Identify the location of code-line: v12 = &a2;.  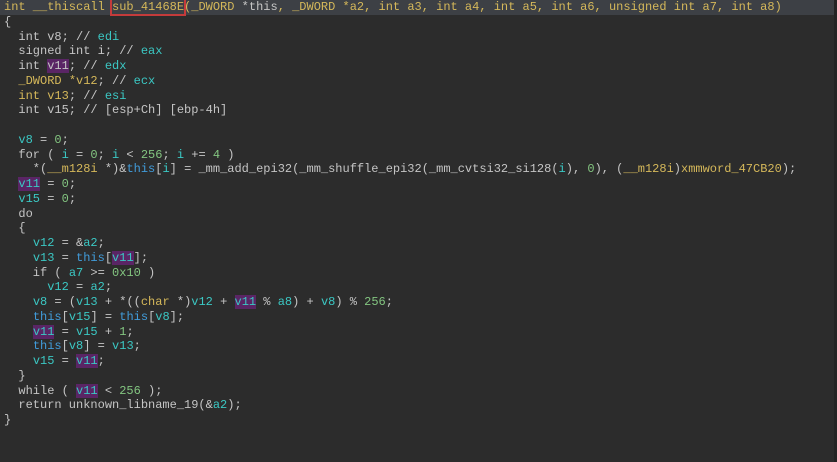
(417, 243).